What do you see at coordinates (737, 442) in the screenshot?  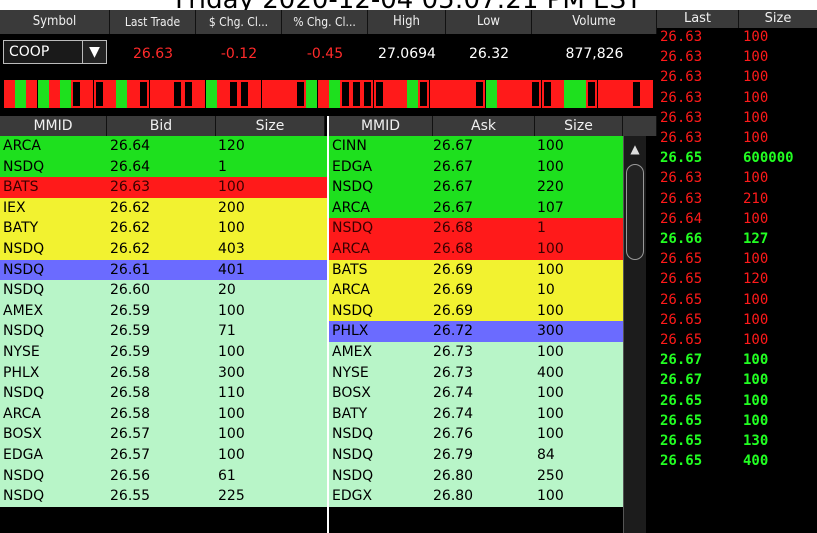 I see `ts-row: 26.65 130` at bounding box center [737, 442].